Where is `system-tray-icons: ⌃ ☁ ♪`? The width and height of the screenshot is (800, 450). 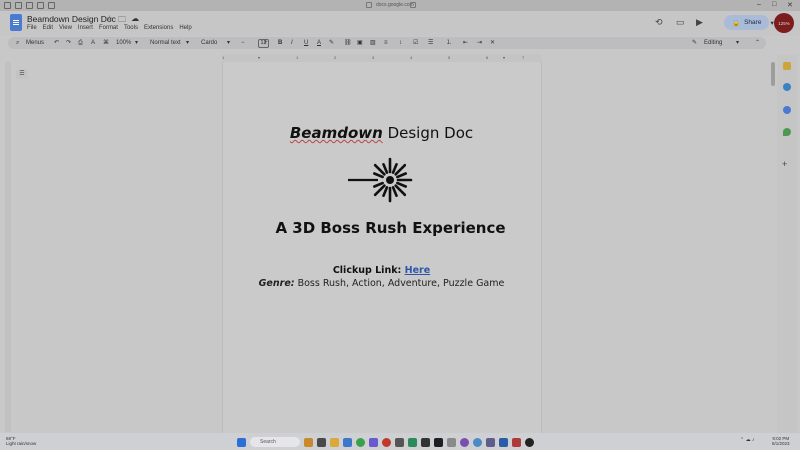
system-tray-icons: ⌃ ☁ ♪ is located at coordinates (747, 440).